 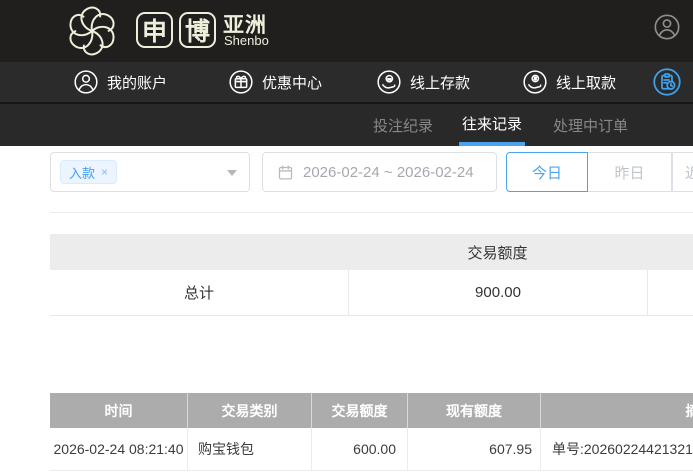 What do you see at coordinates (346, 83) in the screenshot?
I see `main-navbar: 我的账户 优惠中心 线上存款 线上取款` at bounding box center [346, 83].